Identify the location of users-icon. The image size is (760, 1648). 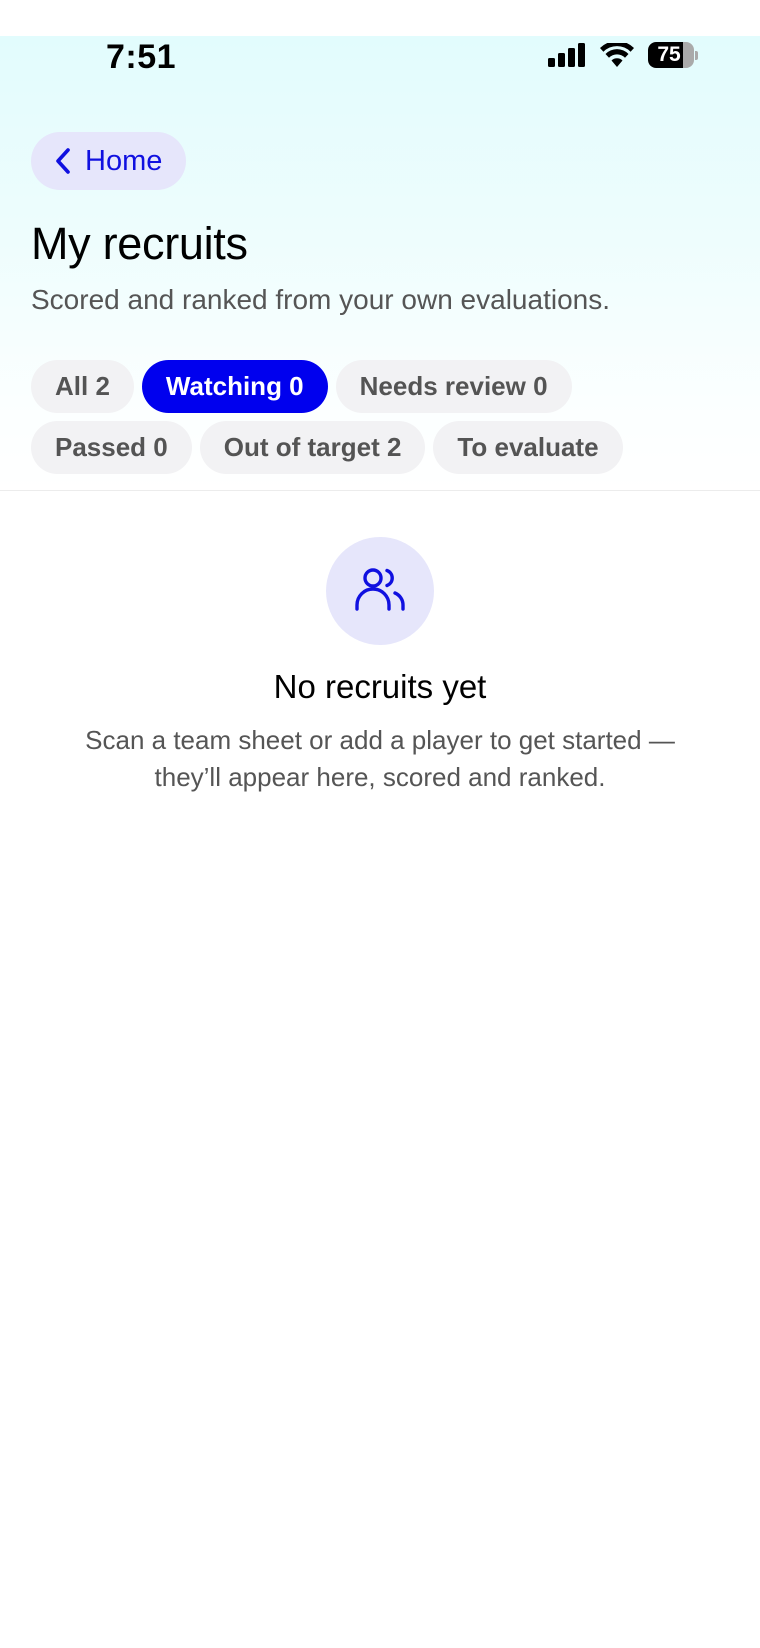
(380, 591).